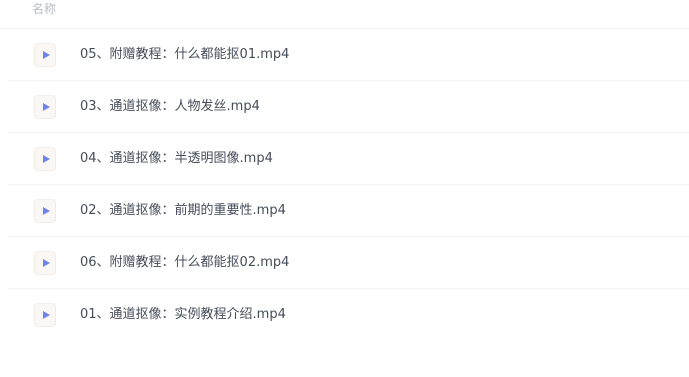 This screenshot has width=689, height=377. What do you see at coordinates (348, 107) in the screenshot?
I see `file-row: 03、通道抠像：人物发丝.mp4` at bounding box center [348, 107].